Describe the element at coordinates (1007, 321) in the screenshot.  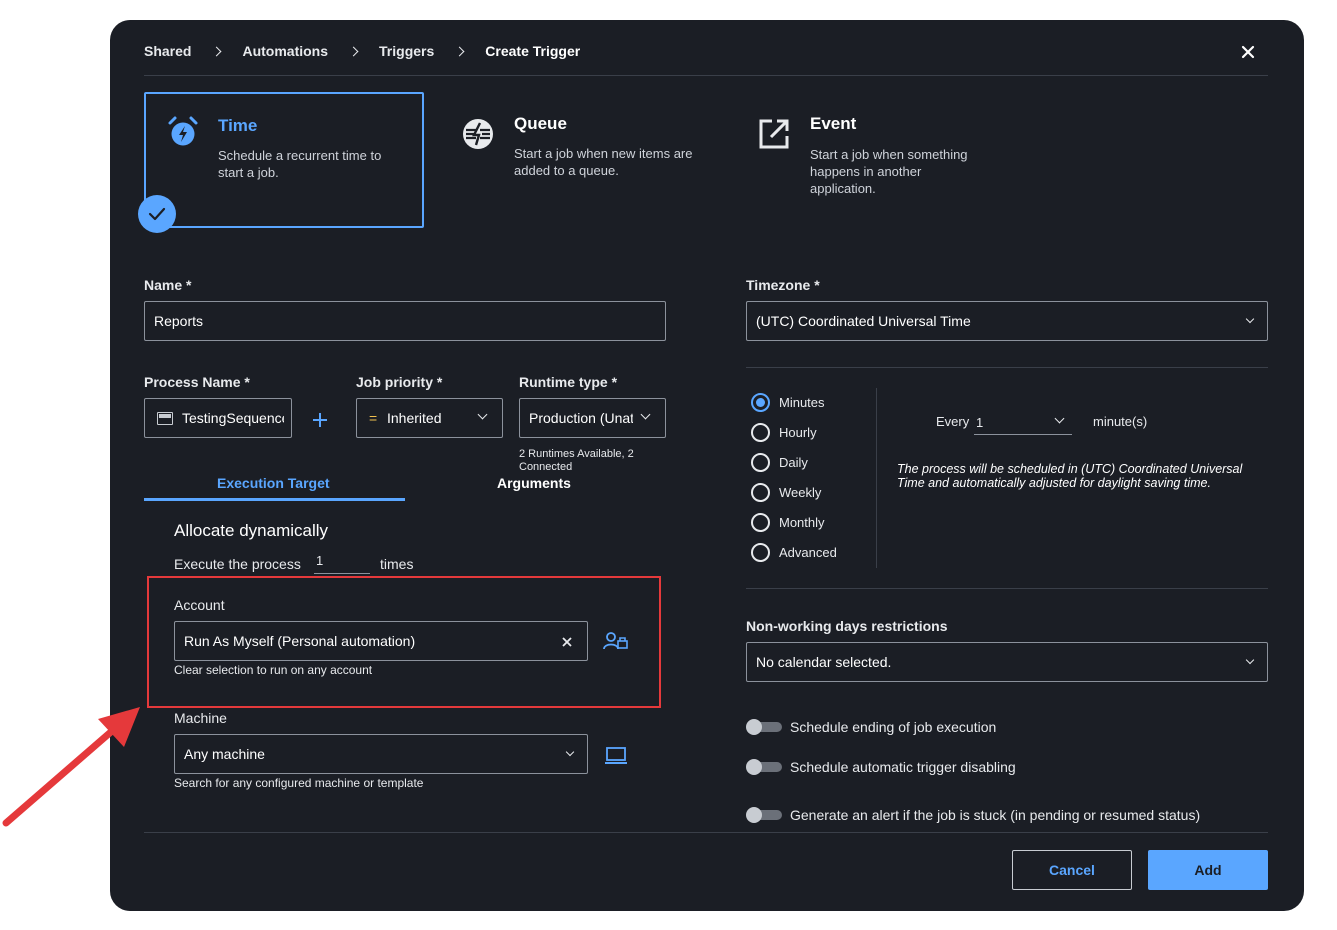
I see `timezone-select: (UTC) Coordinated Universal Time` at that location.